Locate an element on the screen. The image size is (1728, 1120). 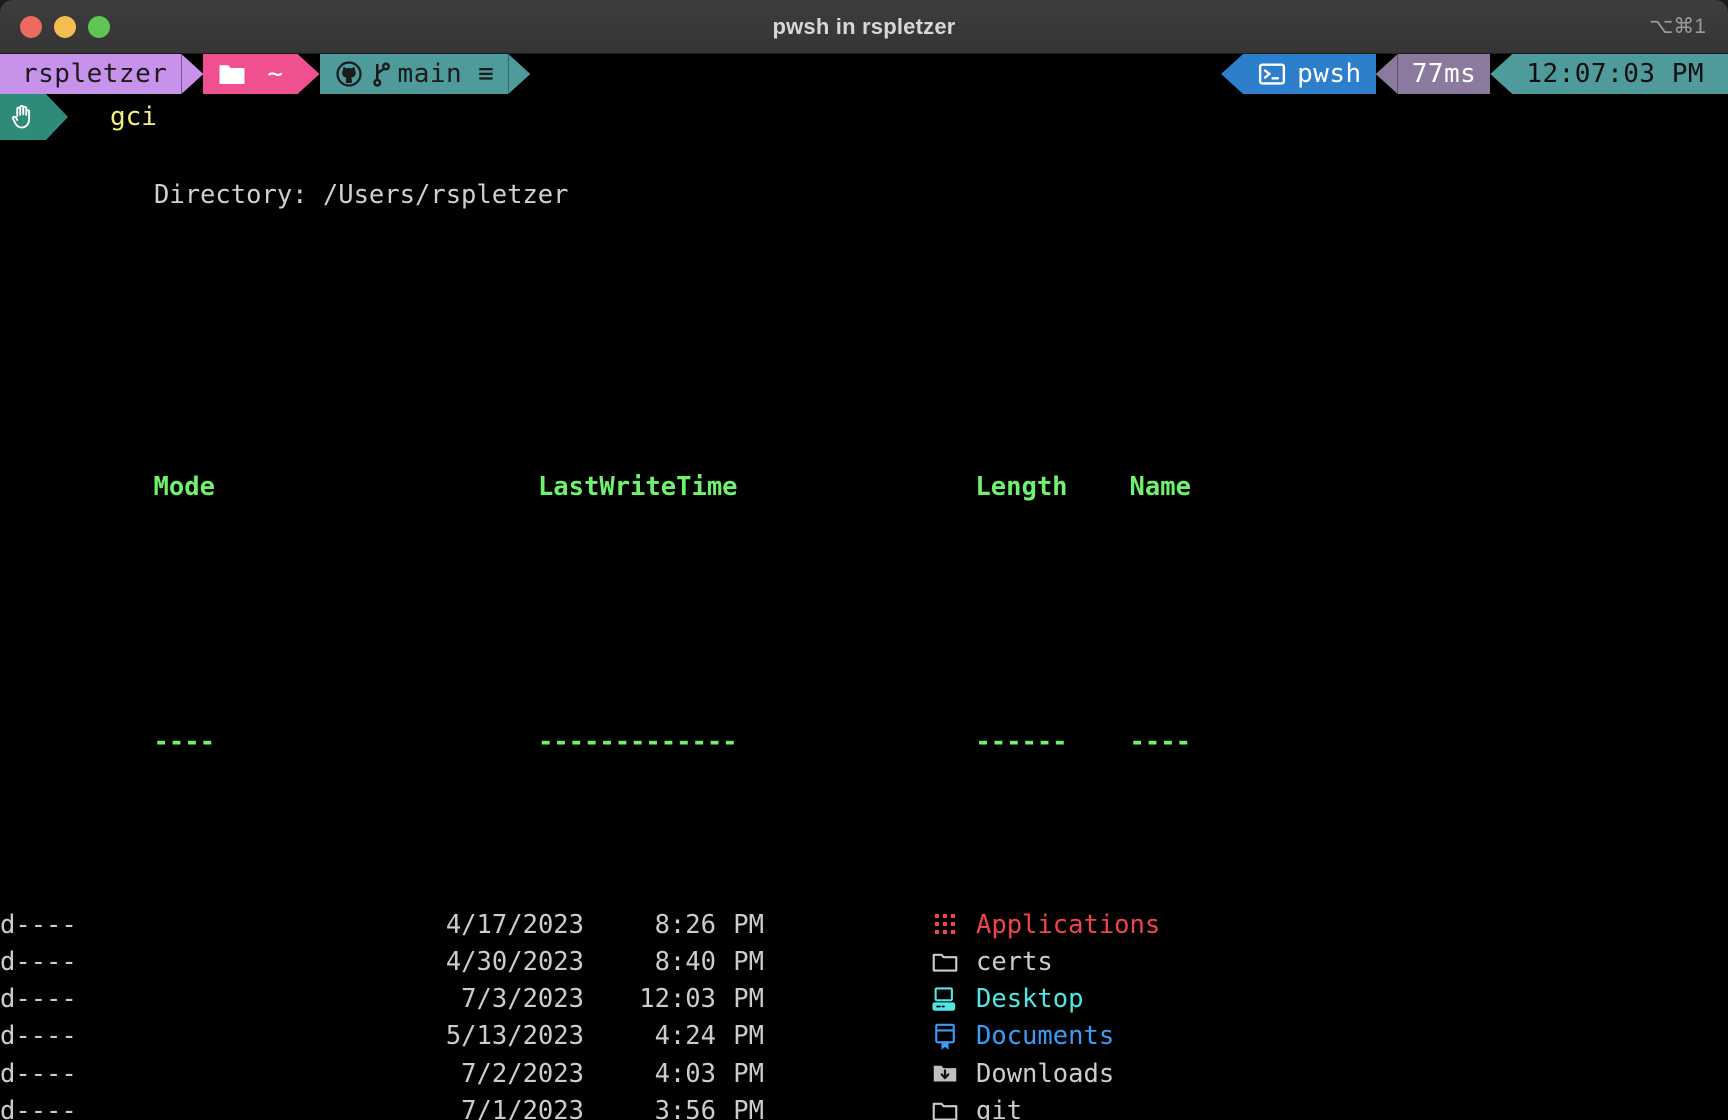
keyboard-shortcut-hint: ⌥⌘1 is located at coordinates (1677, 26).